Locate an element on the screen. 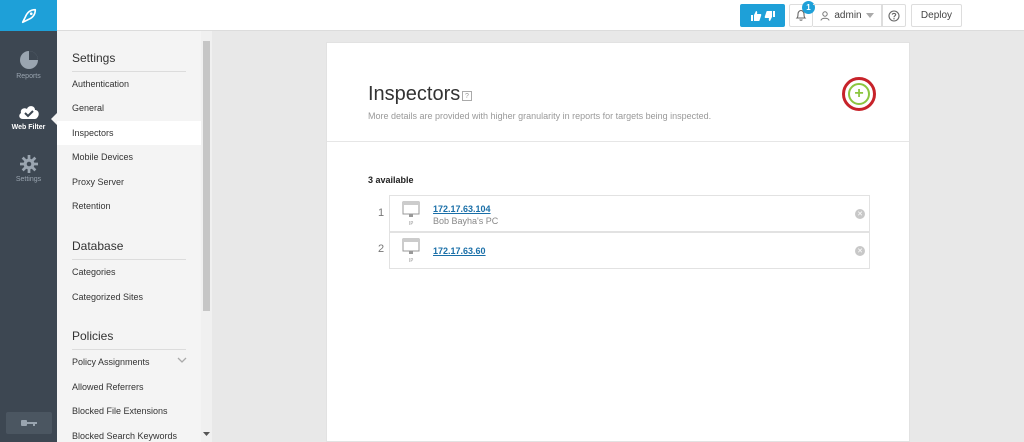  inspector-row: IP 172.17.63.60 ✕ is located at coordinates (629, 250).